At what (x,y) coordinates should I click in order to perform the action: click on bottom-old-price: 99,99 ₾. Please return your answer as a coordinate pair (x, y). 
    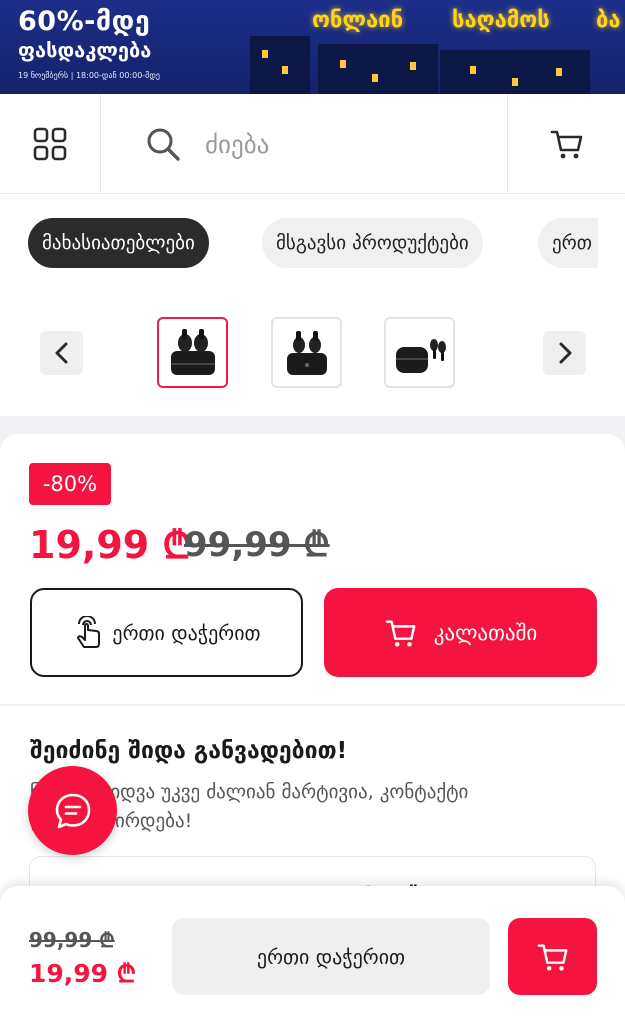
    Looking at the image, I should click on (72, 940).